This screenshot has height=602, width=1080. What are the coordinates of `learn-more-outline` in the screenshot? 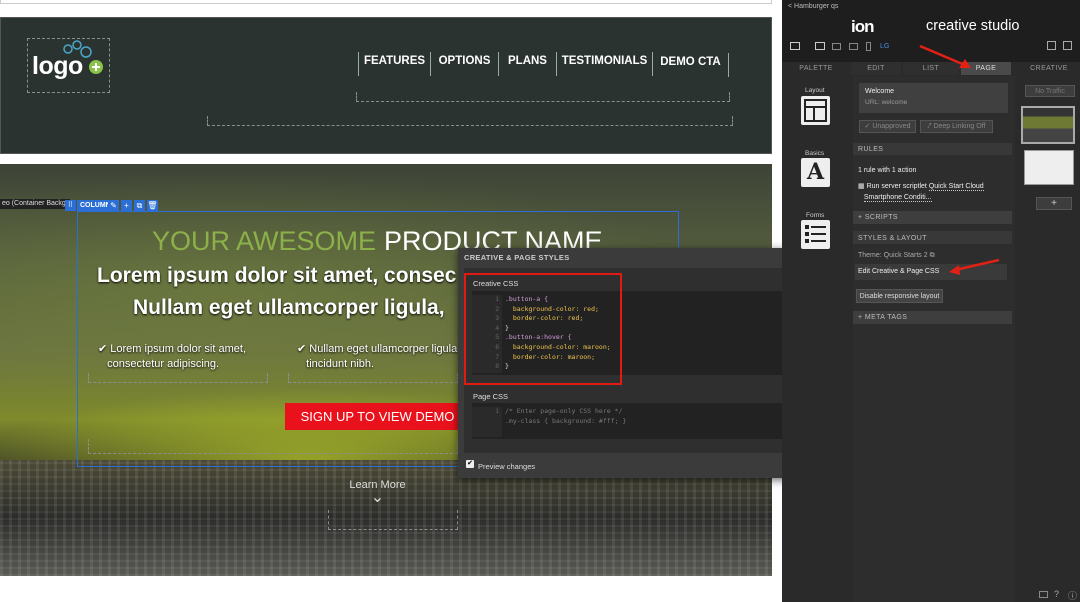 It's located at (393, 520).